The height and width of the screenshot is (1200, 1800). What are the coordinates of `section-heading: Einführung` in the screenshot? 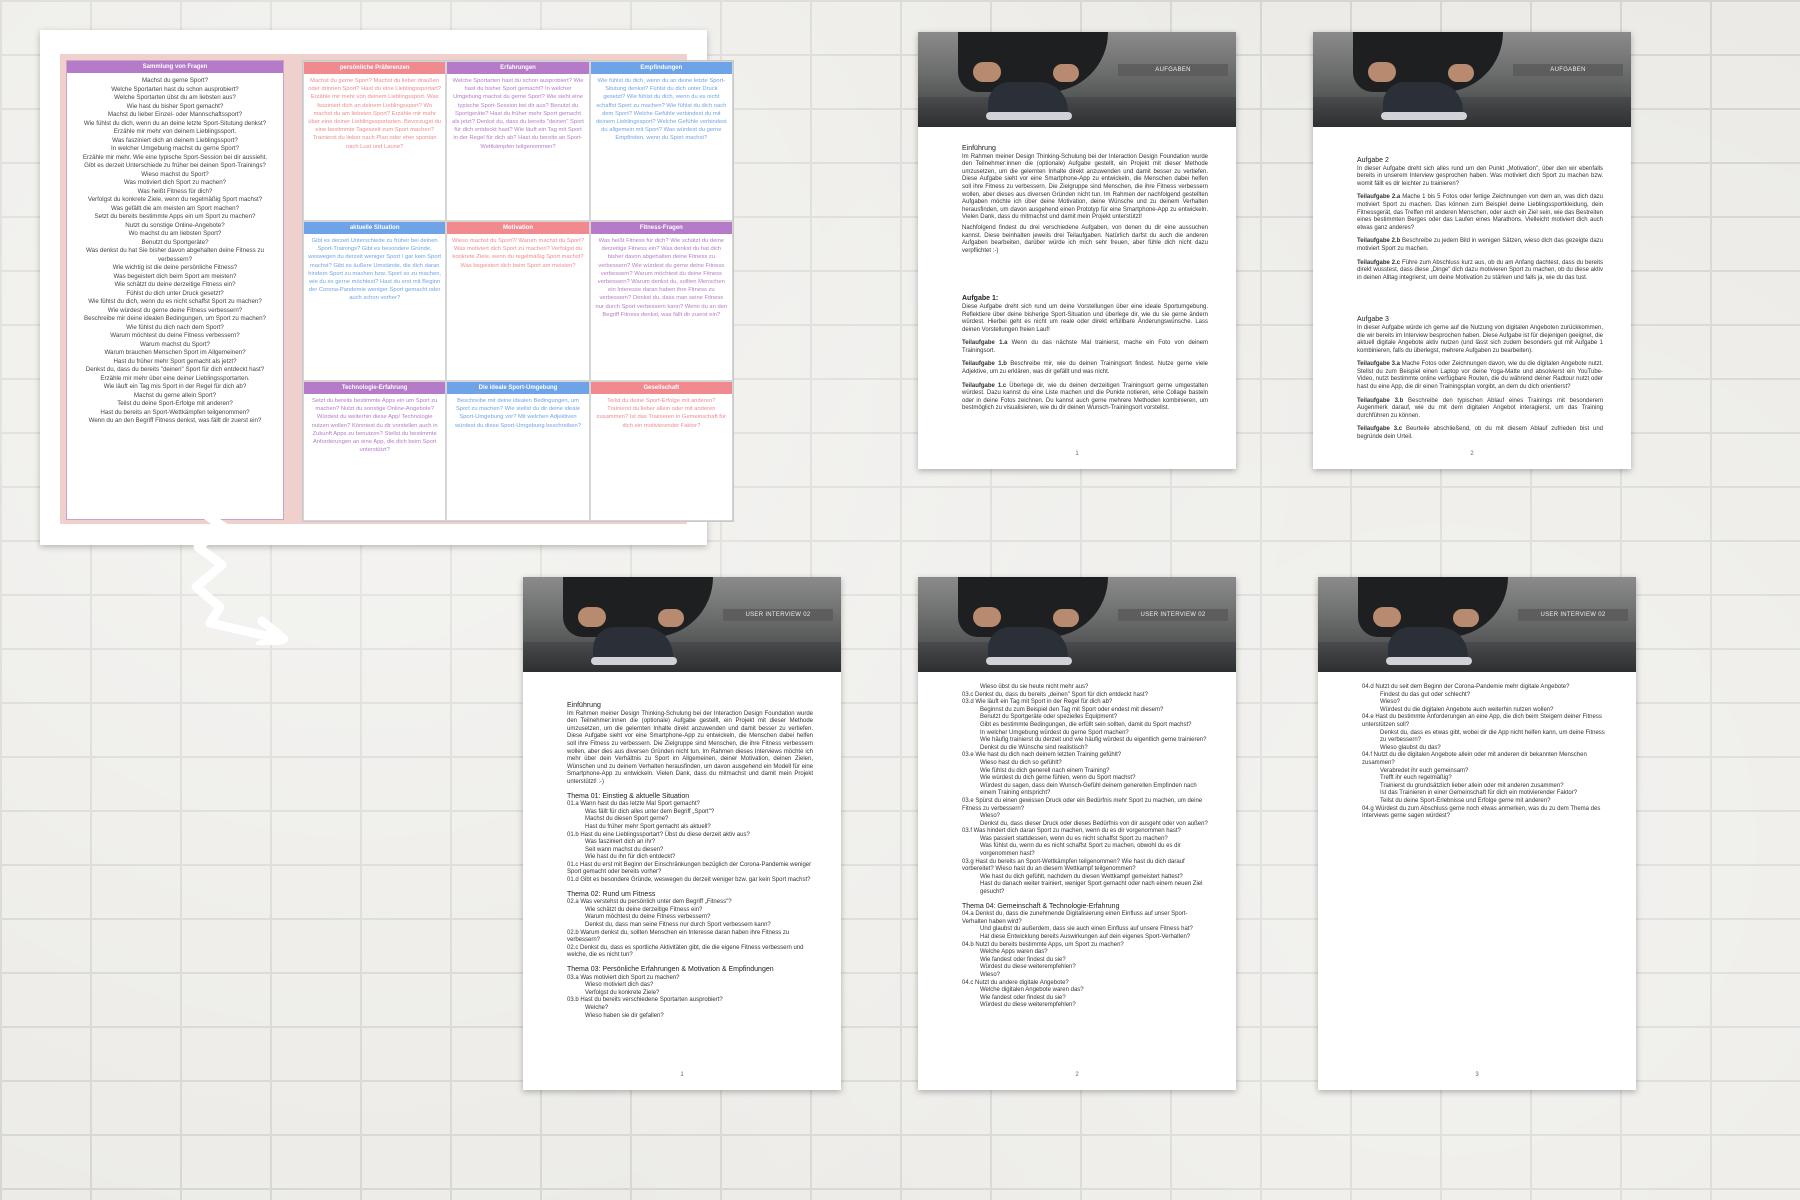 It's located at (979, 148).